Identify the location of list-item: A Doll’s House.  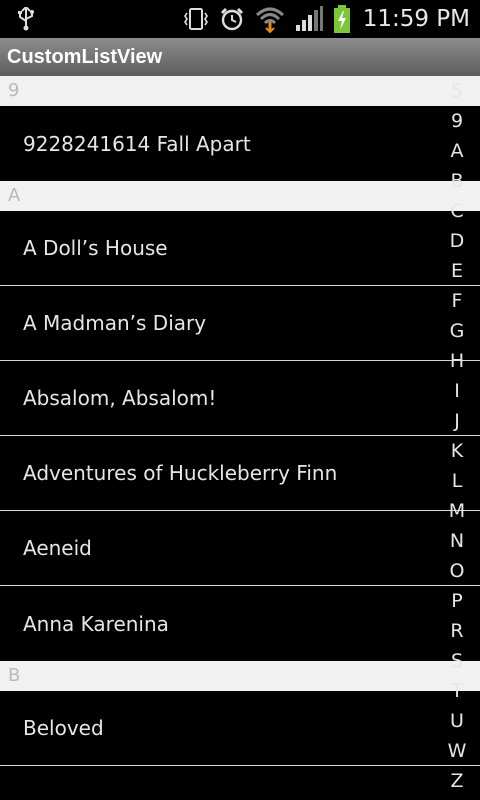
(240, 248).